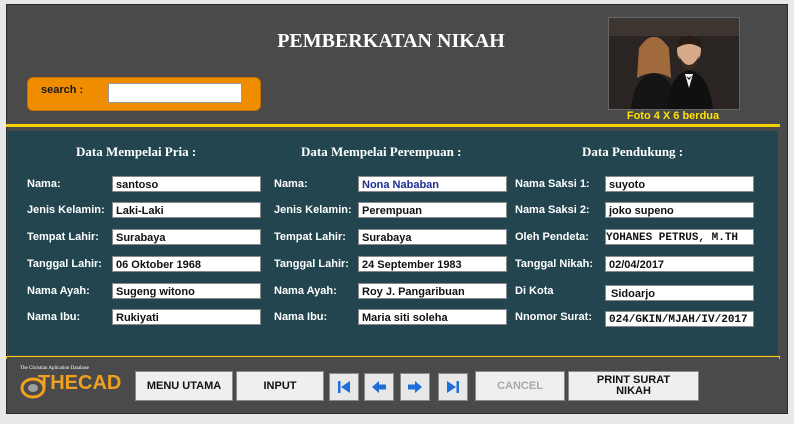 The width and height of the screenshot is (794, 424). I want to click on couple-photo, so click(674, 63).